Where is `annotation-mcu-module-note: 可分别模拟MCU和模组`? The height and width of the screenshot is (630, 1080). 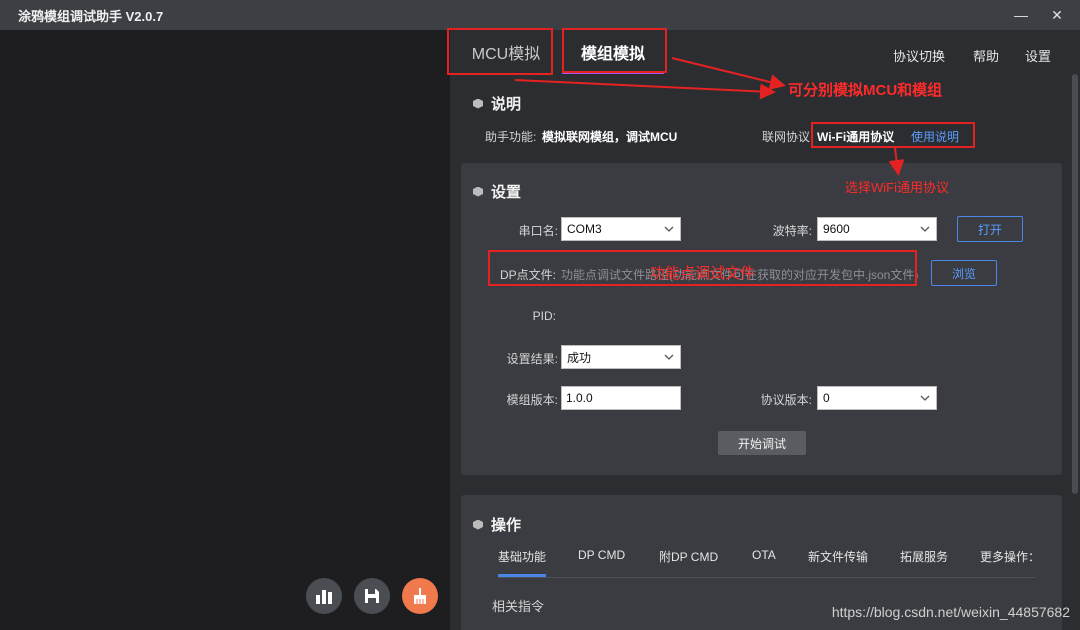 annotation-mcu-module-note: 可分别模拟MCU和模组 is located at coordinates (865, 90).